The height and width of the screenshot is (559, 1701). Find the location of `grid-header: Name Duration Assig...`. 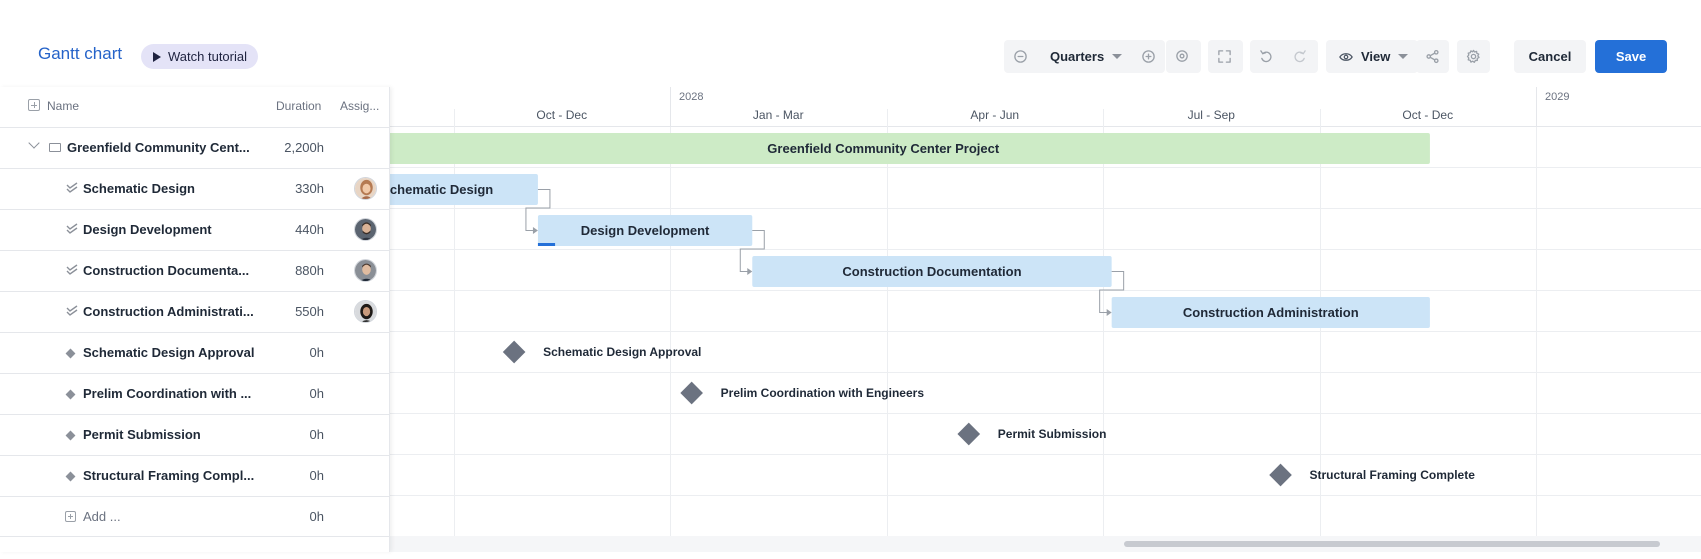

grid-header: Name Duration Assig... is located at coordinates (195, 107).